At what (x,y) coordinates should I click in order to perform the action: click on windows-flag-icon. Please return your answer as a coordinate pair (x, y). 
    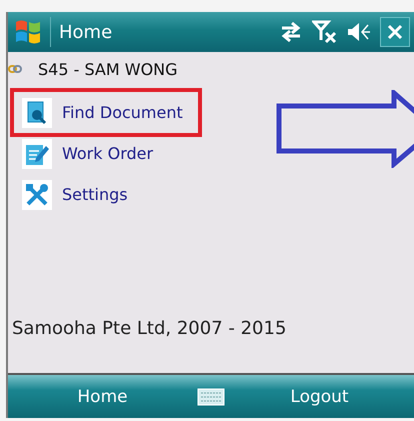
    Looking at the image, I should click on (28, 32).